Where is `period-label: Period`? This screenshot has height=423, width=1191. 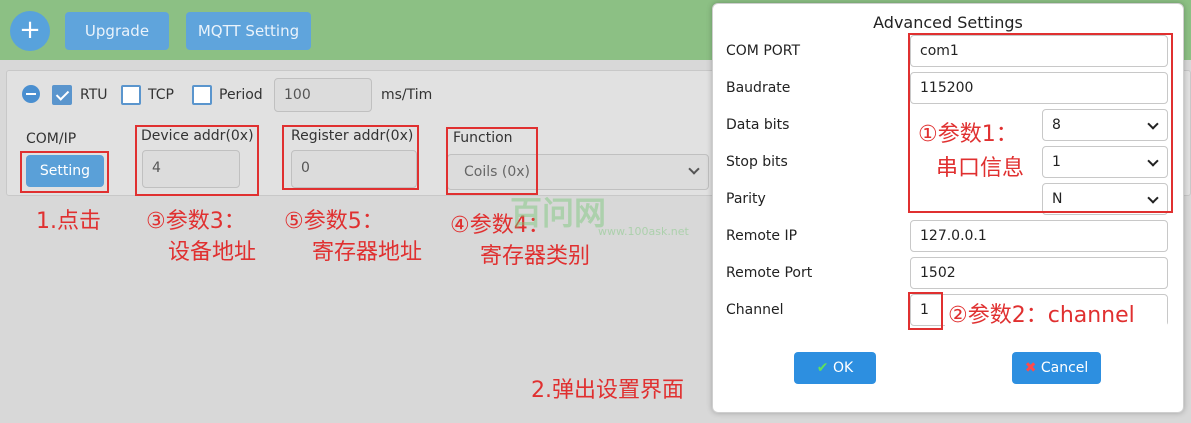
period-label: Period is located at coordinates (241, 95).